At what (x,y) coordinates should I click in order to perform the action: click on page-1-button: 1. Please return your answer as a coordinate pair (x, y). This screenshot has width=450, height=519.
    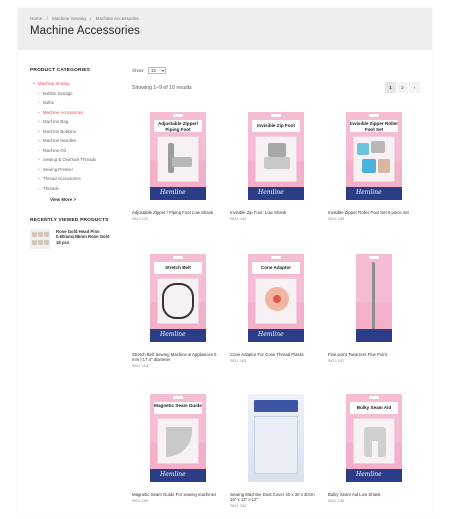
    Looking at the image, I should click on (390, 87).